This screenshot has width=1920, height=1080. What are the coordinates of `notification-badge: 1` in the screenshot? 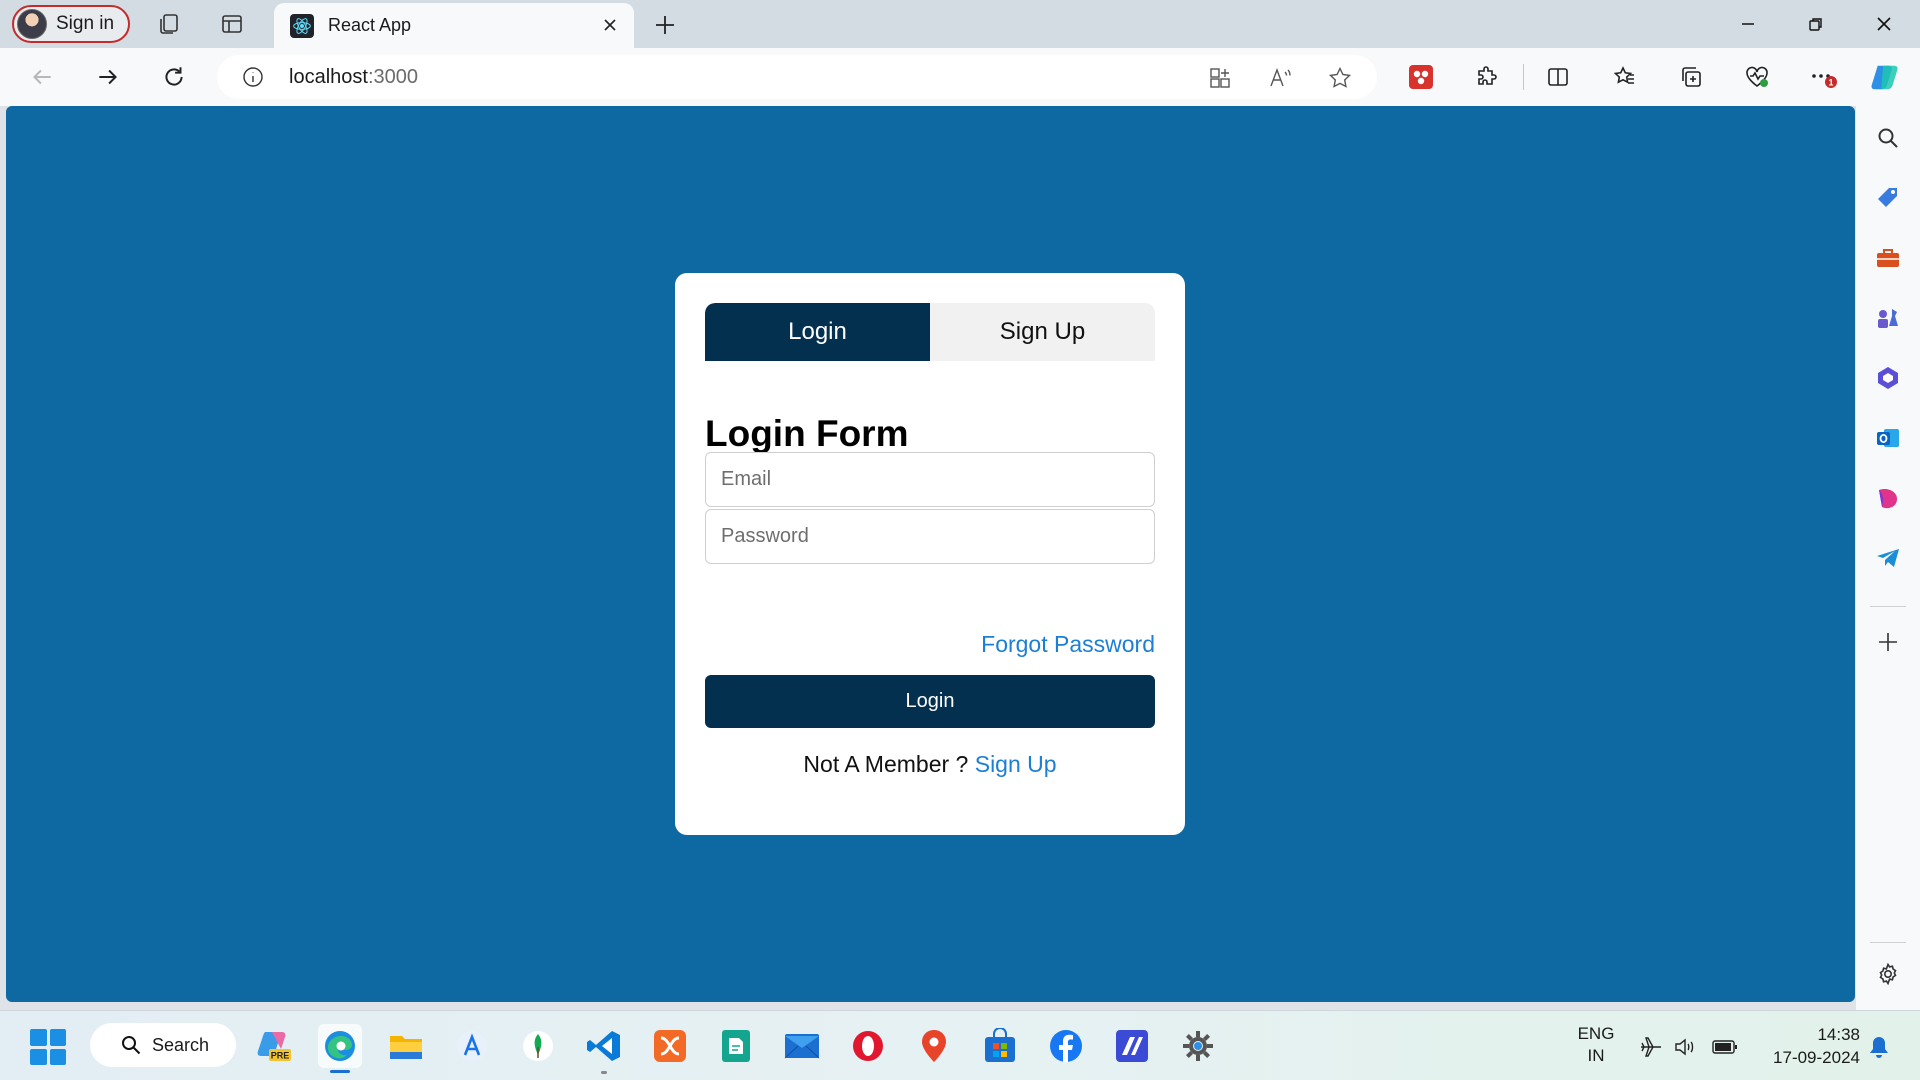 It's located at (1830, 83).